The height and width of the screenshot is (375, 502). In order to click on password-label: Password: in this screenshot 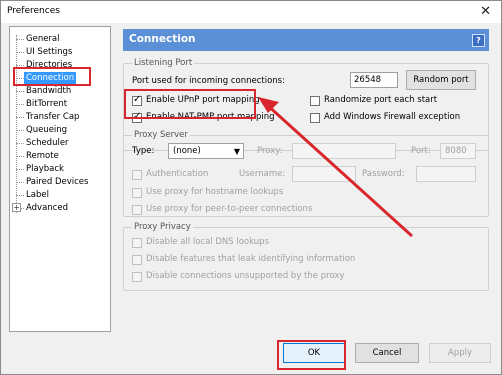, I will do `click(383, 174)`.